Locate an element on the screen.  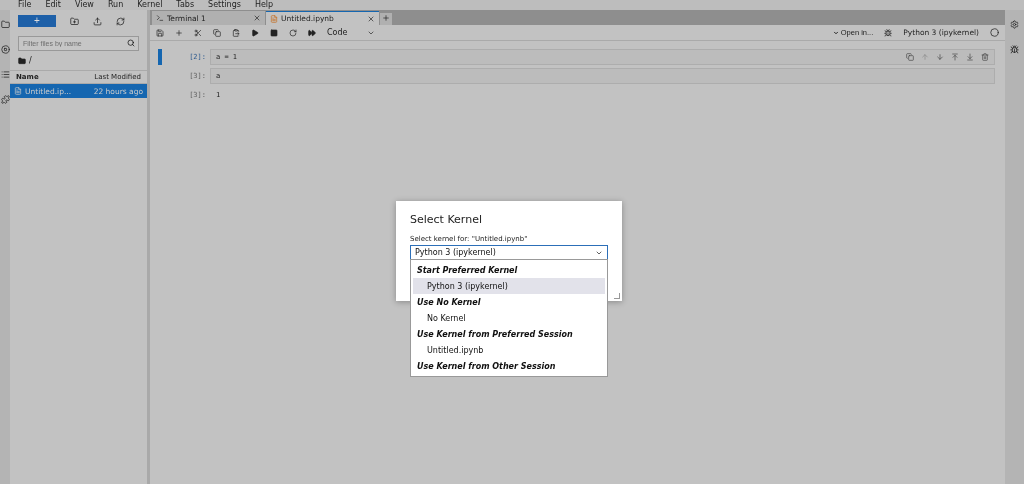
menu-item: Edit is located at coordinates (53, 5).